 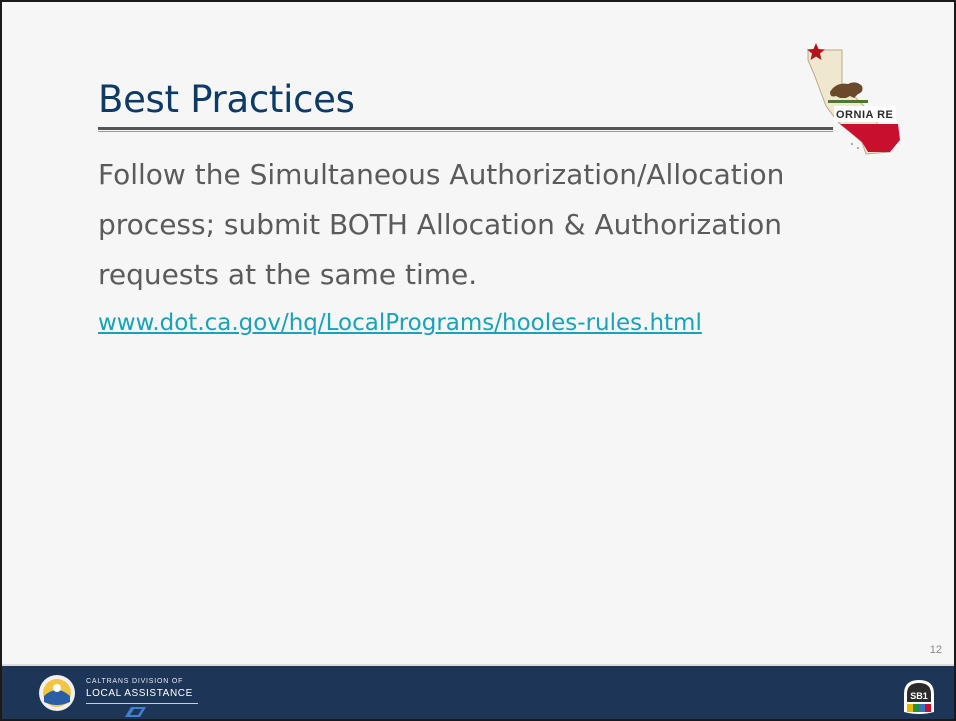 What do you see at coordinates (142, 703) in the screenshot?
I see `org-name-divider` at bounding box center [142, 703].